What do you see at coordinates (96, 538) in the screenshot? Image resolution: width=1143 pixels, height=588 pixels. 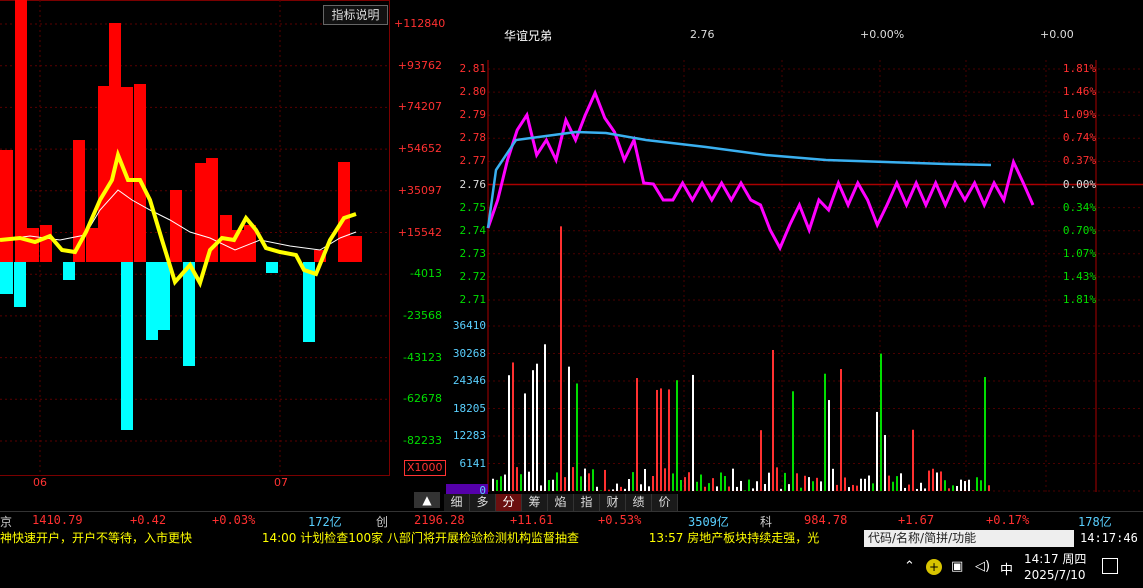 I see `ticker-item-1: 神快速开户，开户不等待，入市更快` at bounding box center [96, 538].